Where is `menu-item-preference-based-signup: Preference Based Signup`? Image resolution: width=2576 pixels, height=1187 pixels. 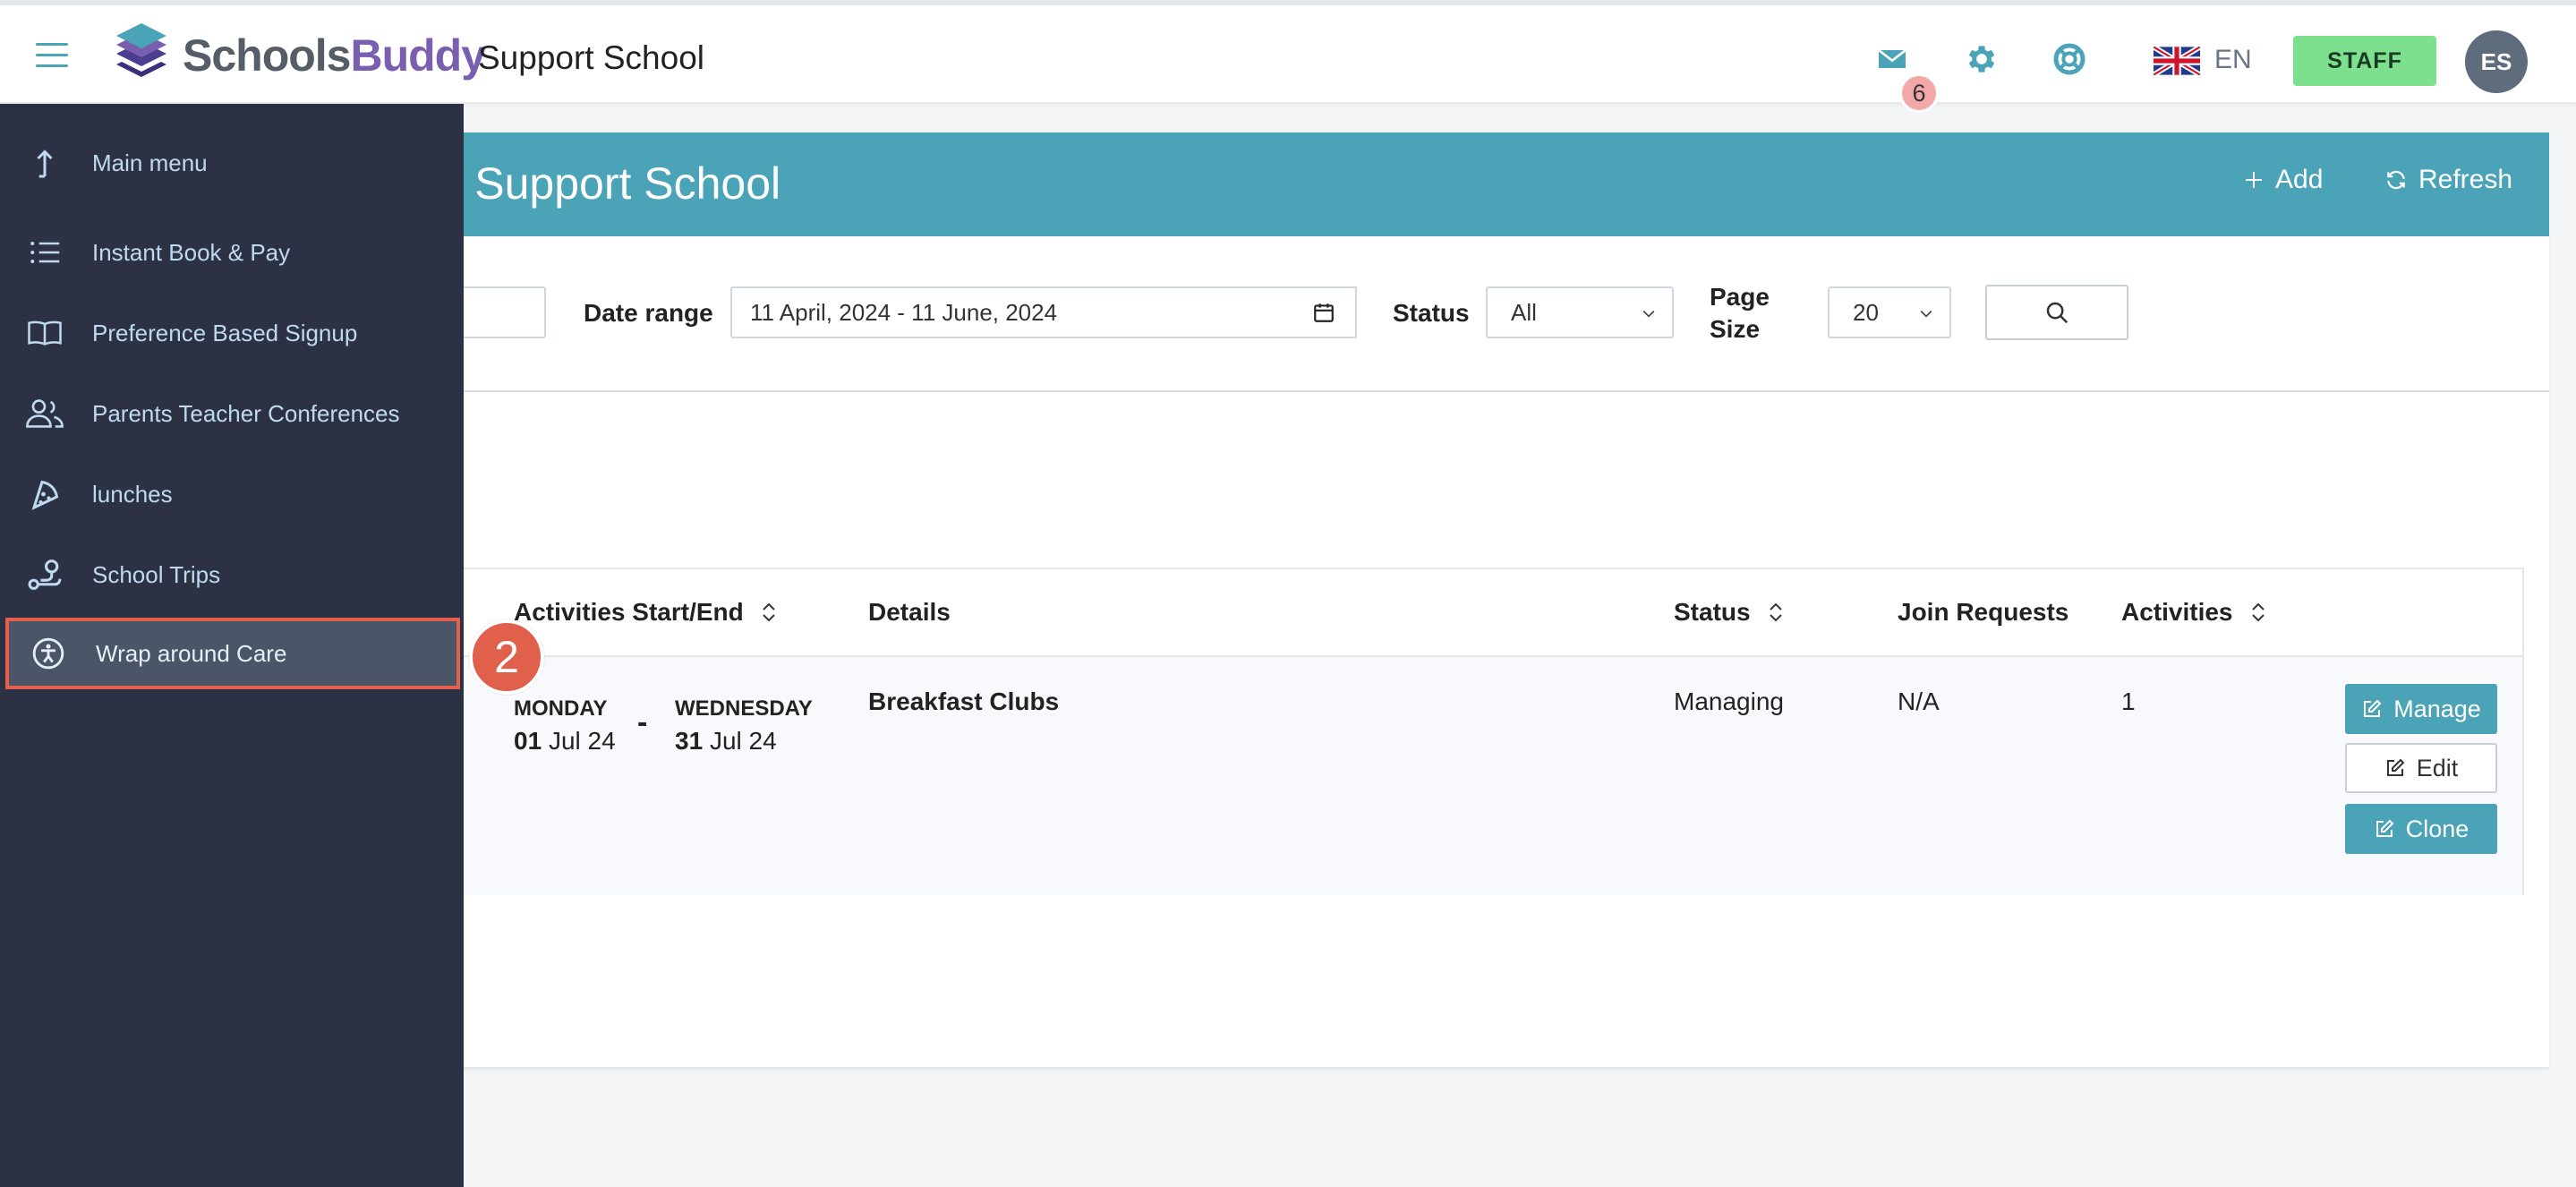
menu-item-preference-based-signup: Preference Based Signup is located at coordinates (232, 333).